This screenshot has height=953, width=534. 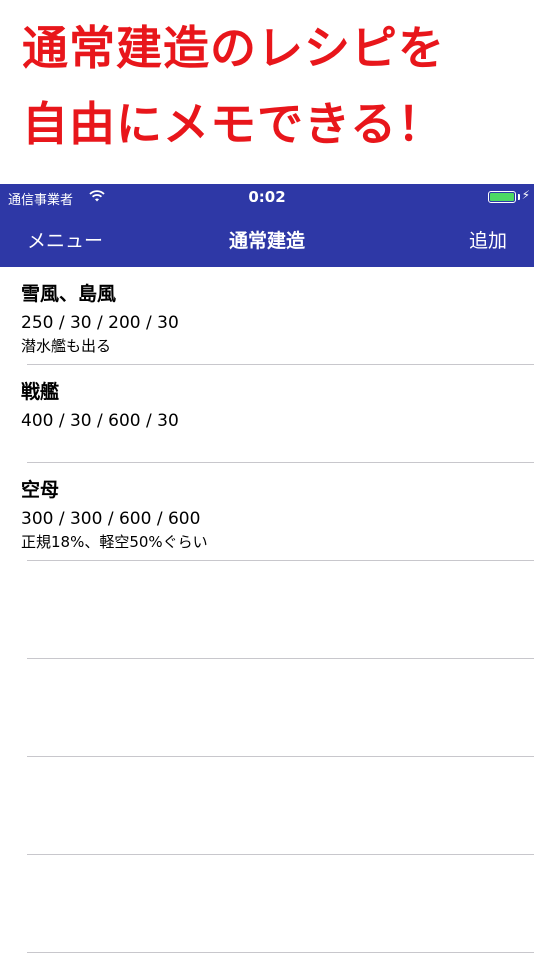 I want to click on recipe-values: 300 / 300 / 600 / 600, so click(x=111, y=519).